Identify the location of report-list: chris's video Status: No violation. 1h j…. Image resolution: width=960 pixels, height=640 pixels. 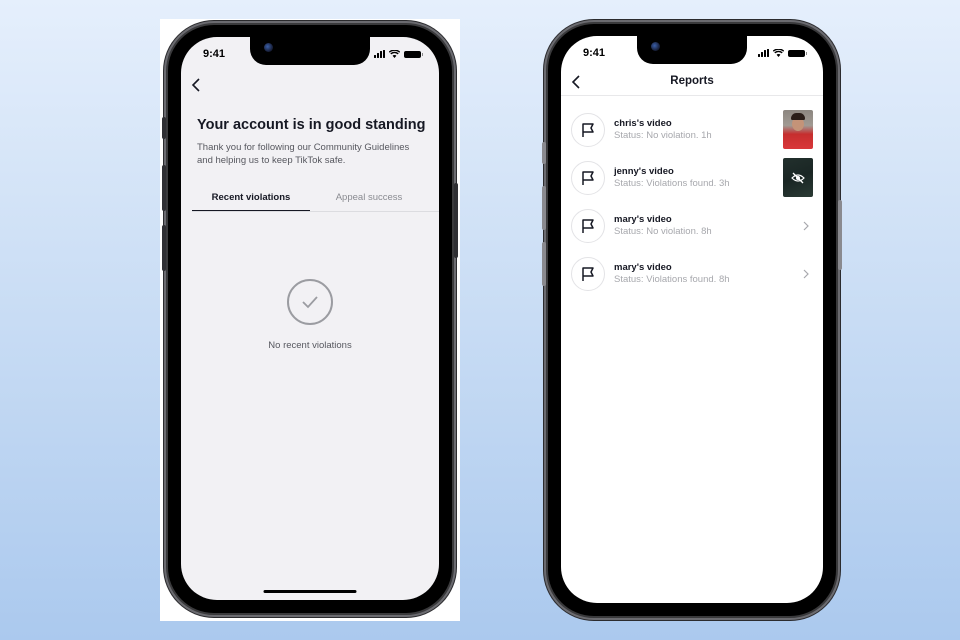
(692, 202).